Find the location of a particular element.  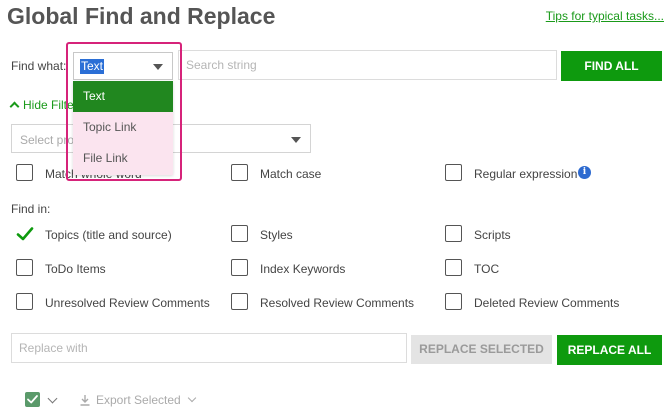

export-selected-button: Export Selected is located at coordinates (137, 400).